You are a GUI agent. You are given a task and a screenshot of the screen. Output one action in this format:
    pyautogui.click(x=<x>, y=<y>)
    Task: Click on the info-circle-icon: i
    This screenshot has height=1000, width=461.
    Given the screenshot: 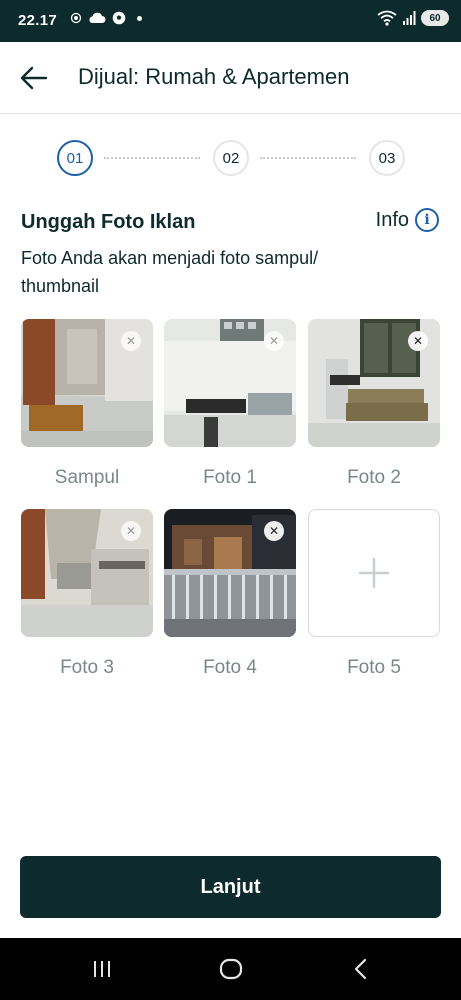 What is the action you would take?
    pyautogui.click(x=427, y=220)
    